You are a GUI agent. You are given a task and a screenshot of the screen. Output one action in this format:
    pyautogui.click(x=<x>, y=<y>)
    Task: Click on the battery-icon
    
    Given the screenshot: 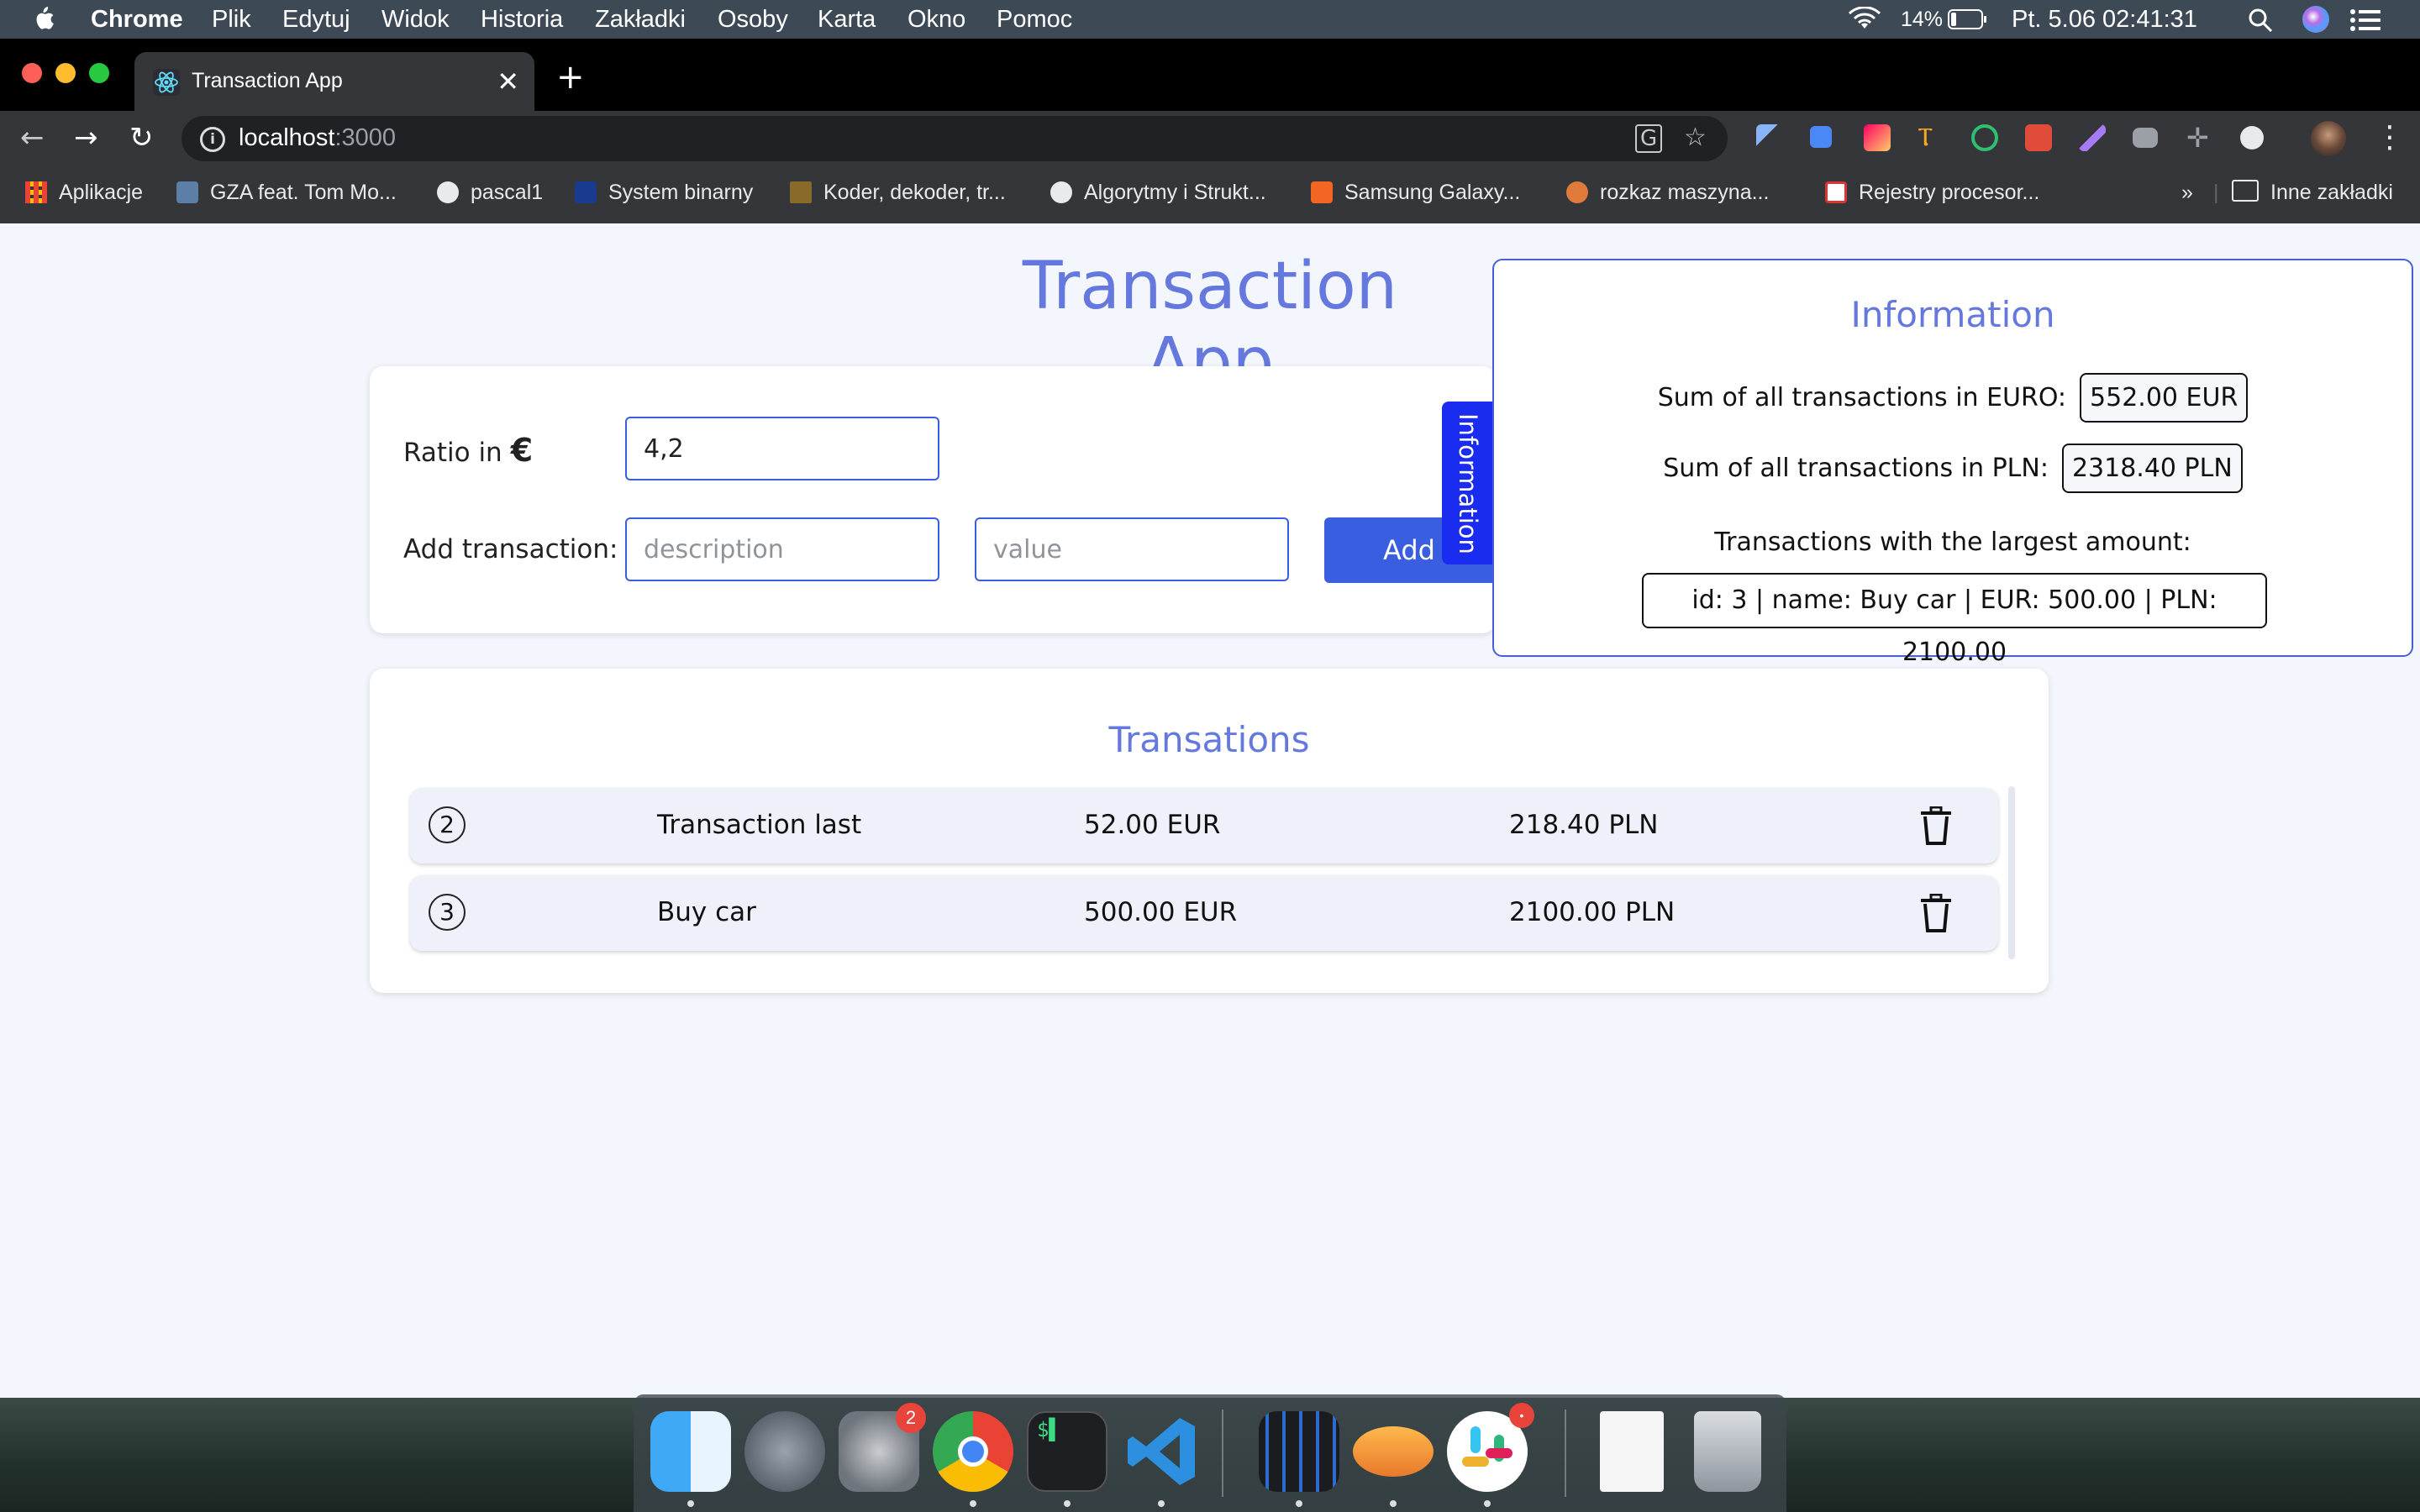 What is the action you would take?
    pyautogui.click(x=1968, y=19)
    